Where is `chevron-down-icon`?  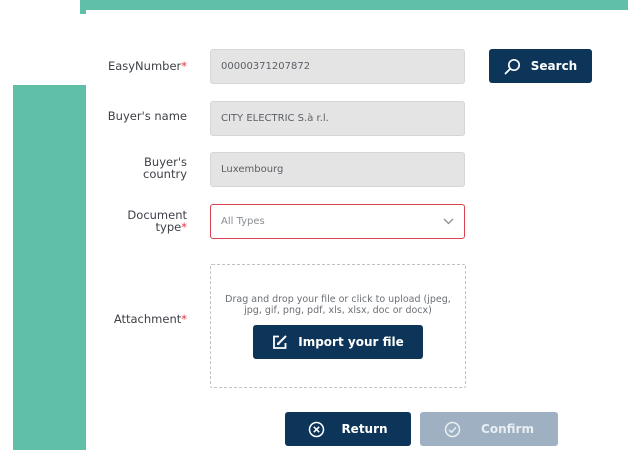 chevron-down-icon is located at coordinates (448, 221).